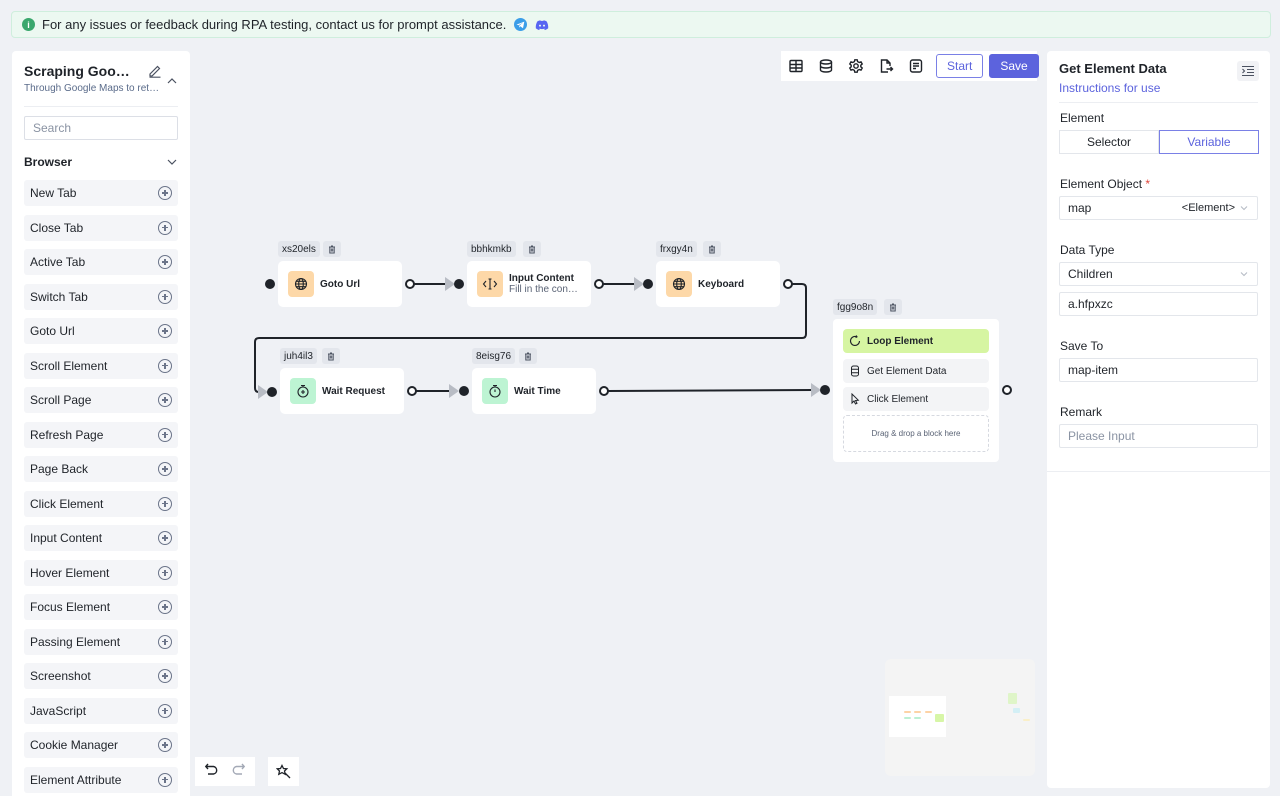 The height and width of the screenshot is (796, 1280). What do you see at coordinates (1208, 208) in the screenshot?
I see `element-type-tag: <Element>` at bounding box center [1208, 208].